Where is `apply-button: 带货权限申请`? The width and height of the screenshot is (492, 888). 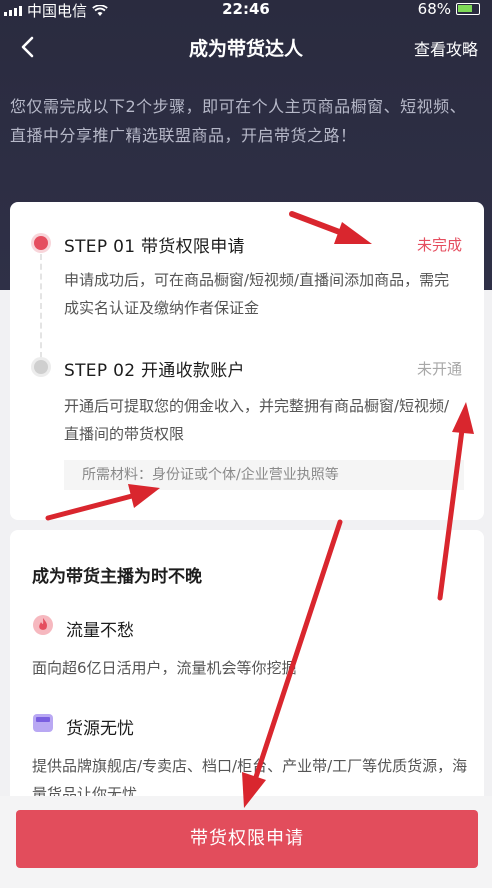
apply-button: 带货权限申请 is located at coordinates (247, 839).